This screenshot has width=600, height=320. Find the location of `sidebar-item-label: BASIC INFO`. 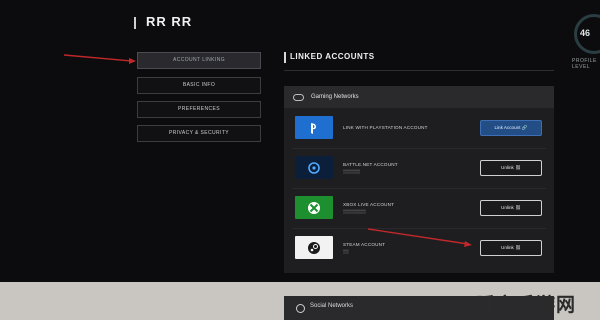

sidebar-item-label: BASIC INFO is located at coordinates (199, 85).